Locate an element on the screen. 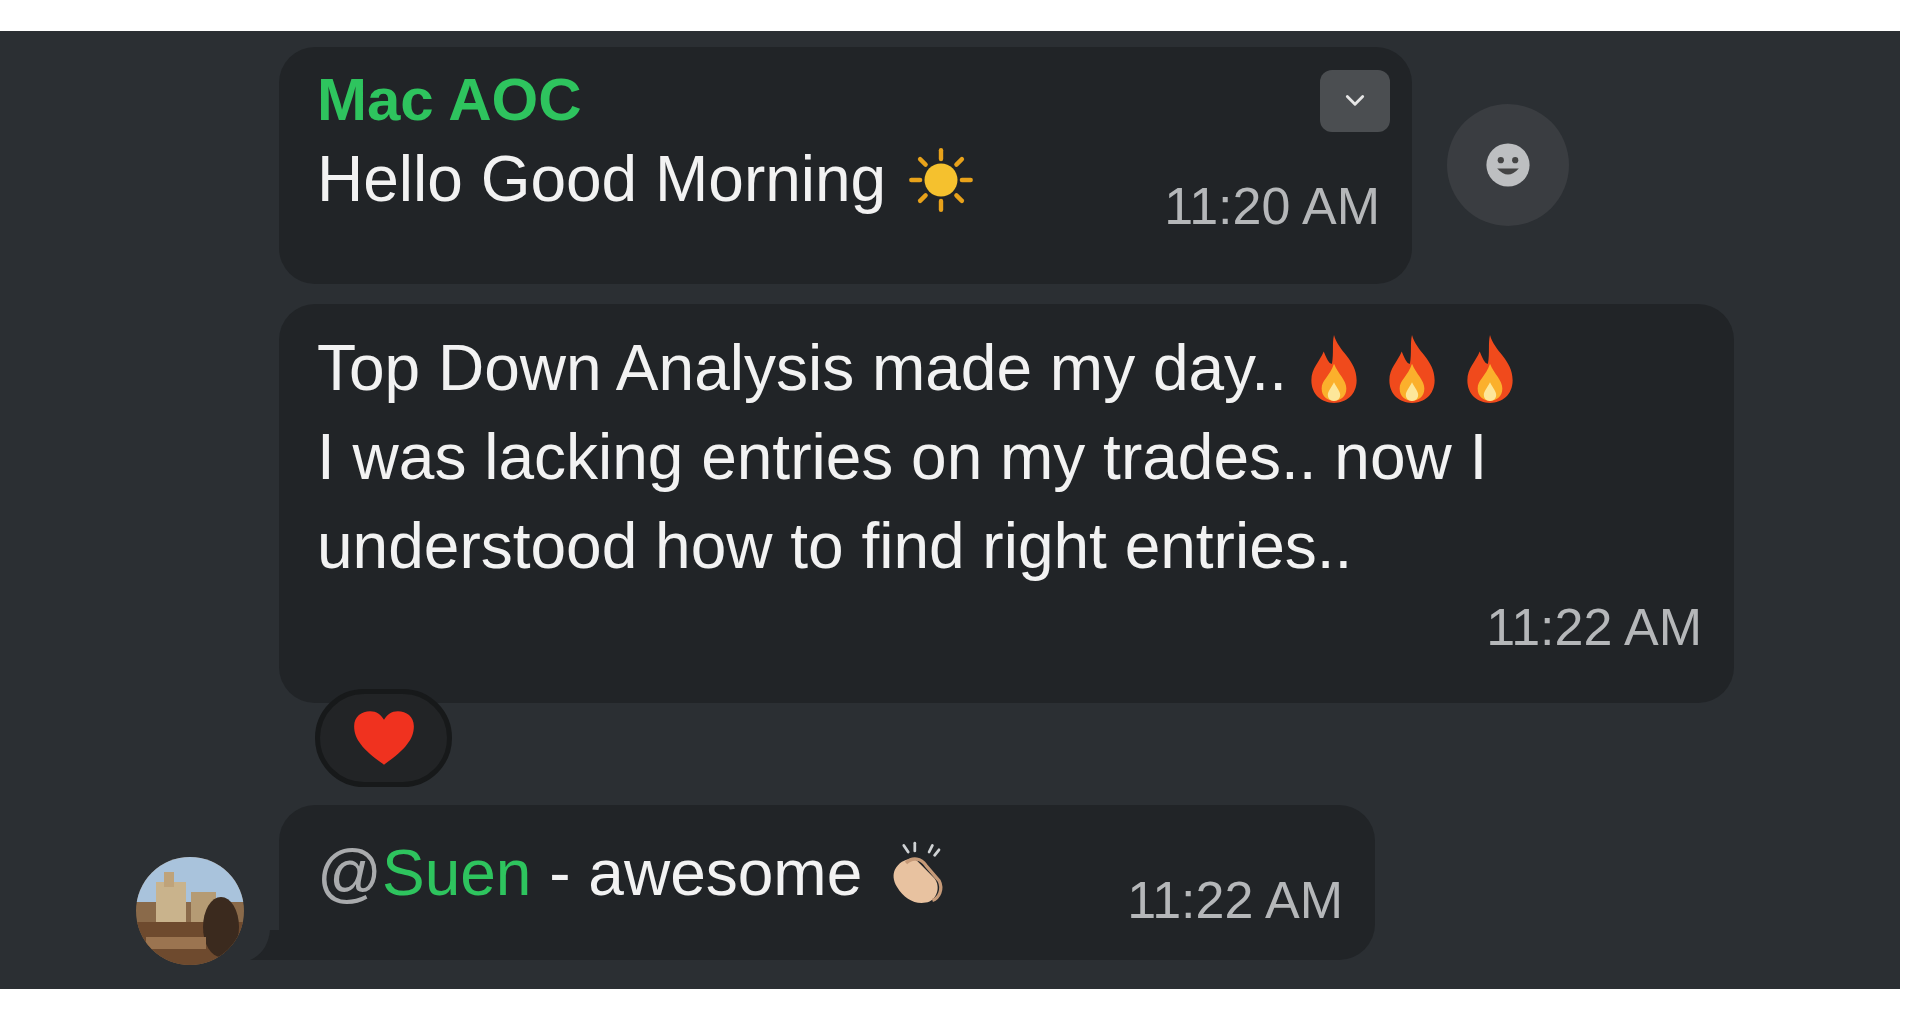 Image resolution: width=1920 pixels, height=1020 pixels. message-time: 11:20 AM is located at coordinates (1272, 206).